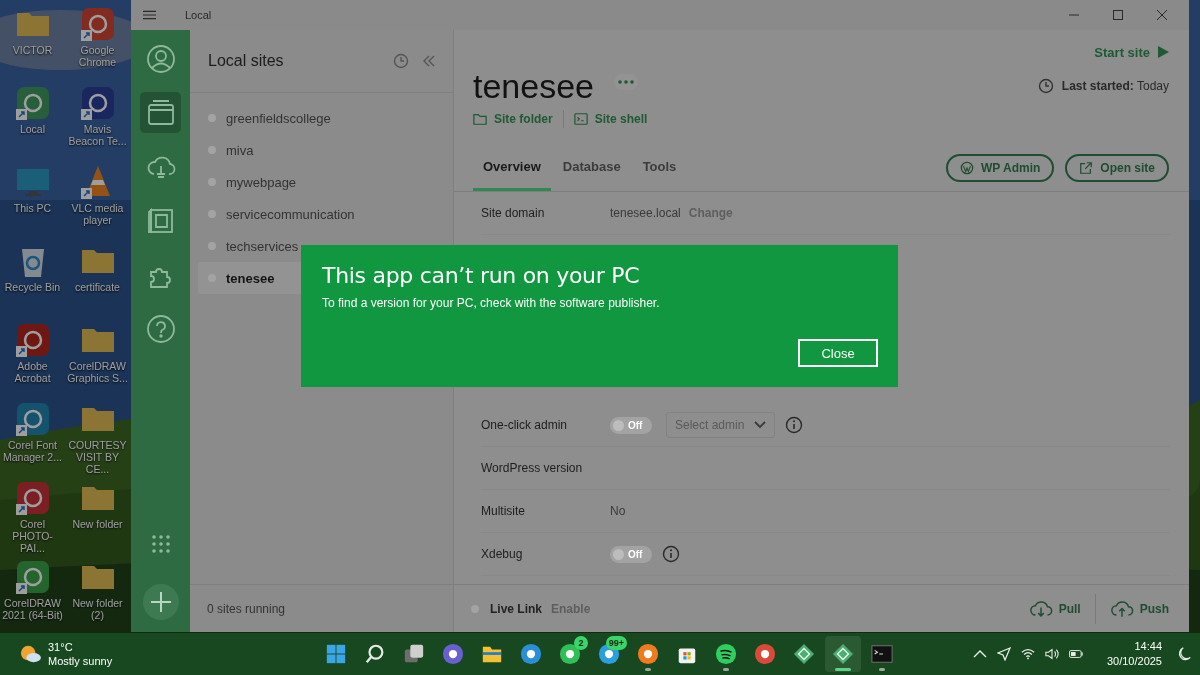 The height and width of the screenshot is (675, 1200). What do you see at coordinates (246, 61) in the screenshot?
I see `panel-title: Local sites` at bounding box center [246, 61].